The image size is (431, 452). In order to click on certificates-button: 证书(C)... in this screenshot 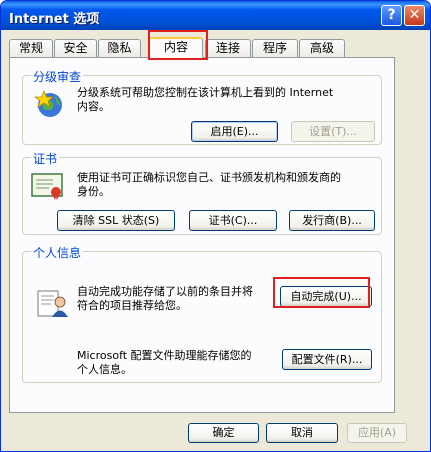, I will do `click(233, 220)`.